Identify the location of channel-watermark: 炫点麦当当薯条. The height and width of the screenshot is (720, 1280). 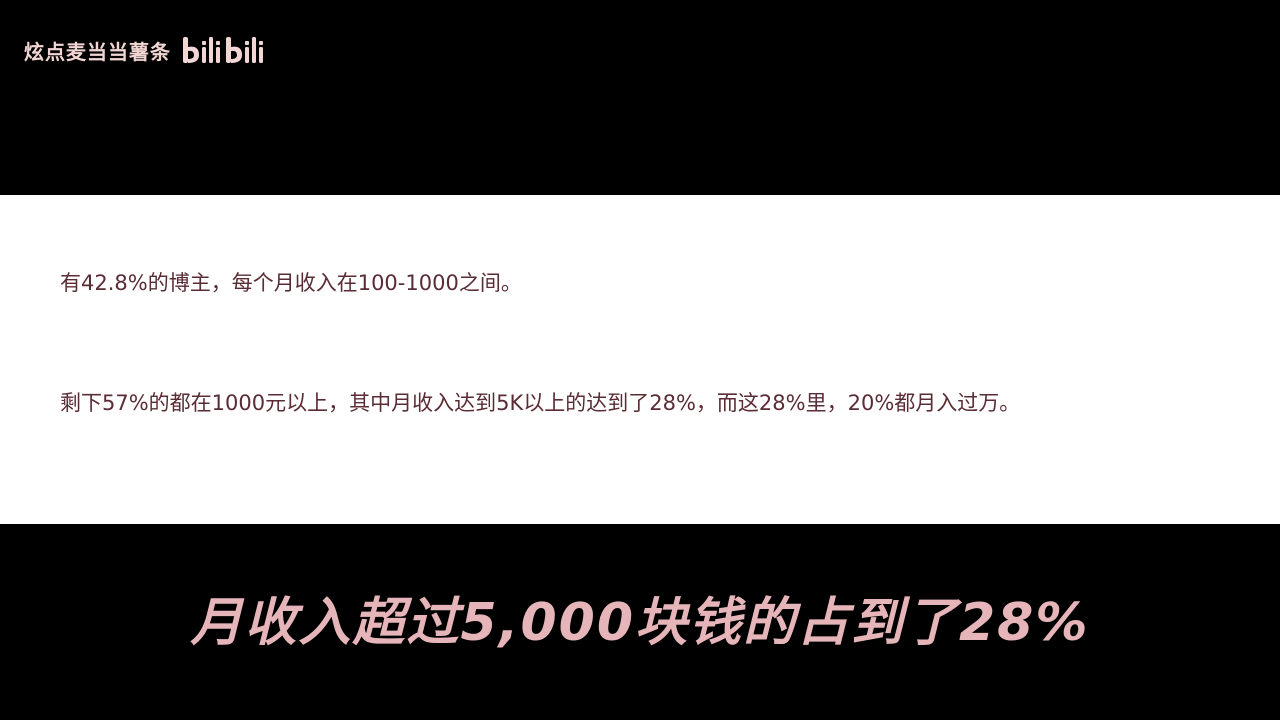
(148, 50).